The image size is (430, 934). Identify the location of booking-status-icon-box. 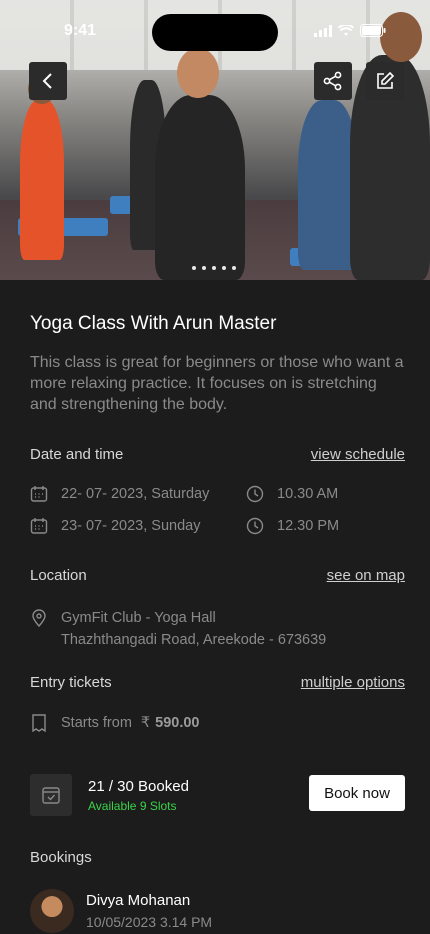
(51, 795).